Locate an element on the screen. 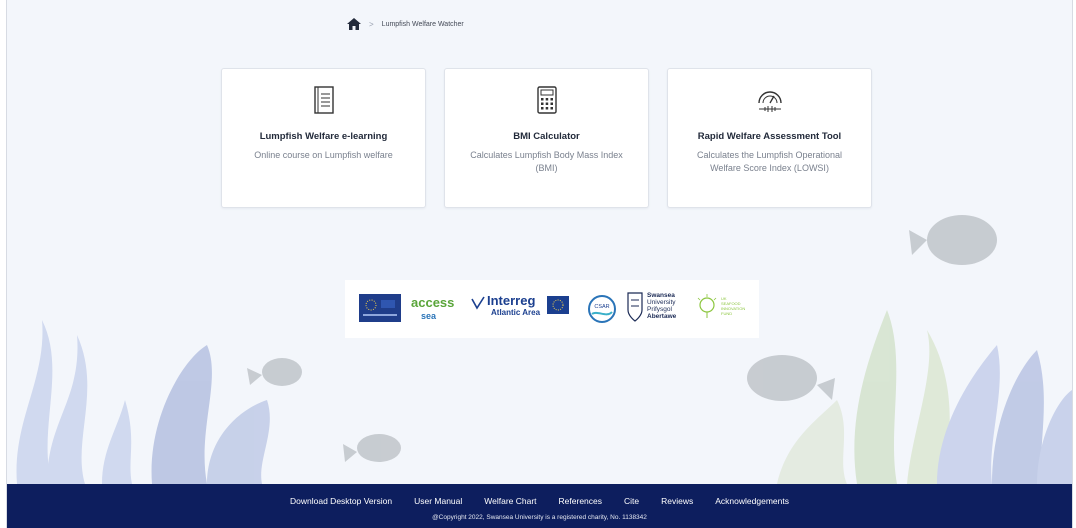 The width and height of the screenshot is (1076, 528). access2sea-logo: access sea is located at coordinates (433, 308).